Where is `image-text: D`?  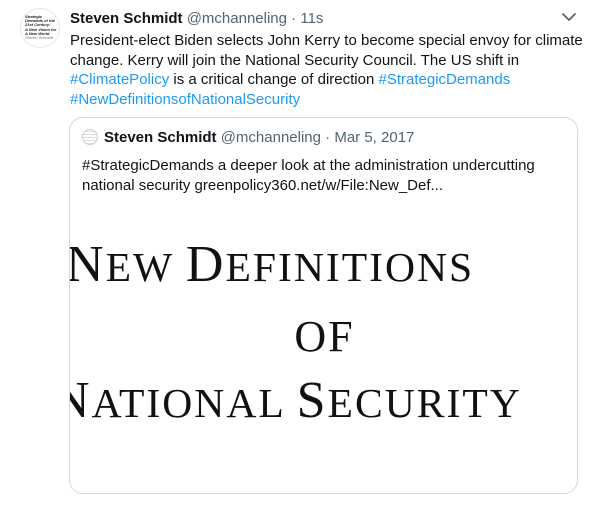 image-text: D is located at coordinates (205, 264).